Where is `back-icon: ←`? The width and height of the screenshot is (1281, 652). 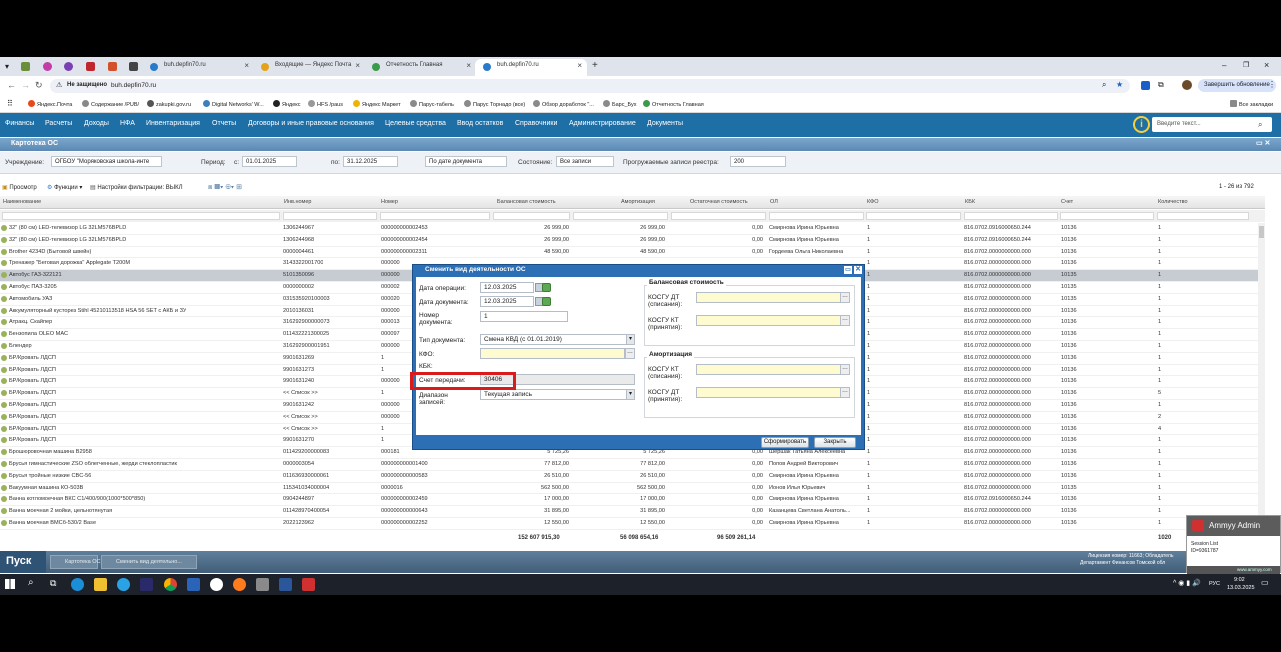 back-icon: ← is located at coordinates (11, 85).